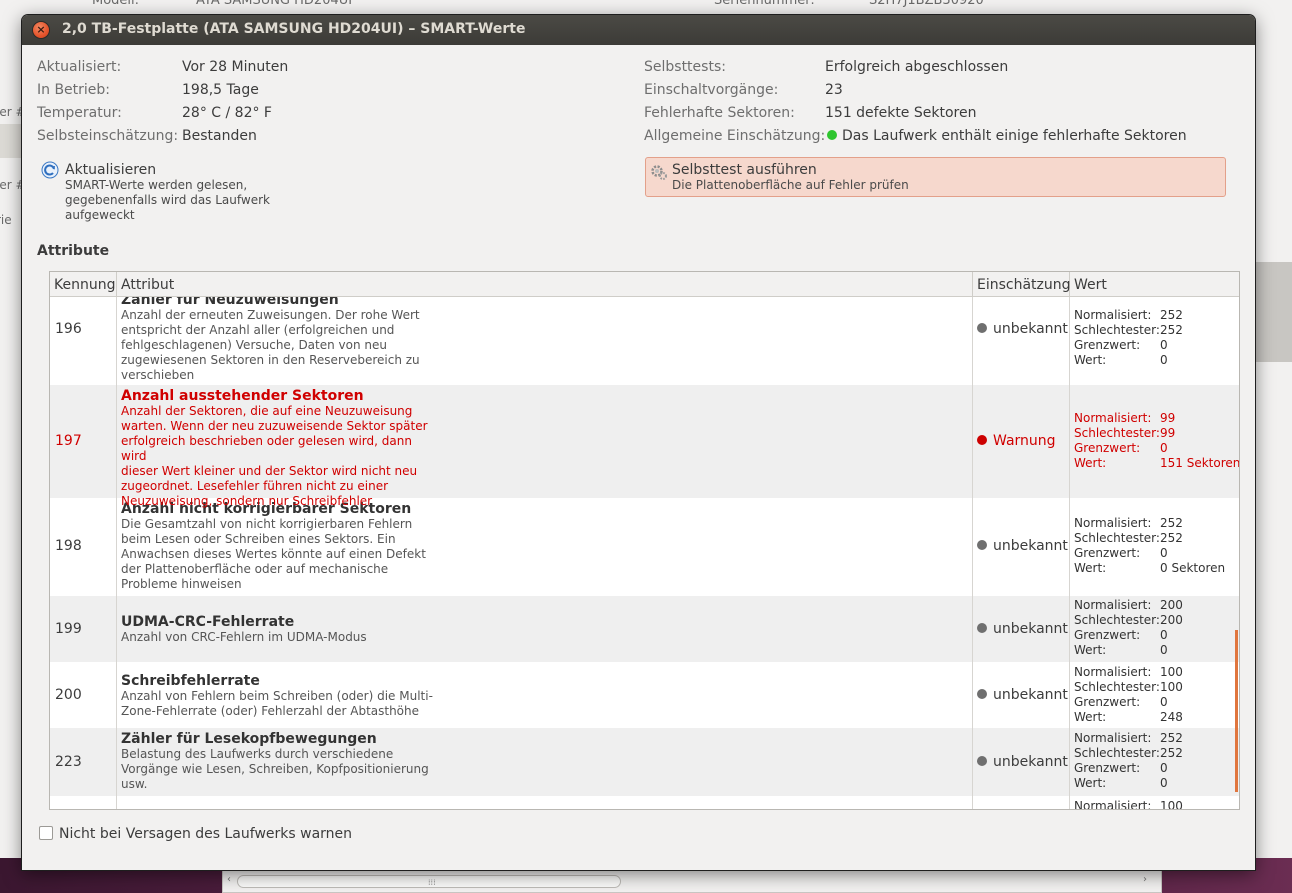 This screenshot has width=1292, height=893. What do you see at coordinates (1022, 695) in the screenshot?
I see `assessment-cell: unbekannt` at bounding box center [1022, 695].